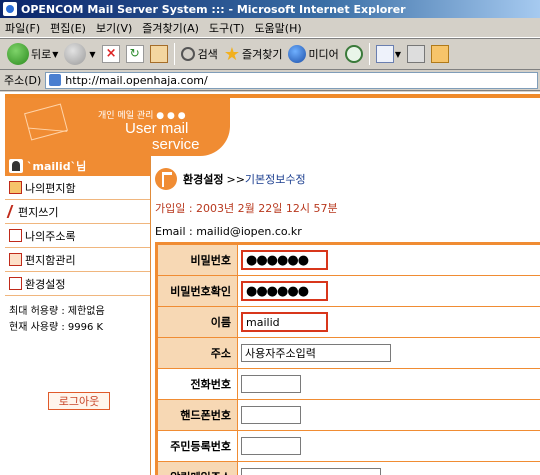  Describe the element at coordinates (197, 322) in the screenshot. I see `name-label: 이름` at that location.